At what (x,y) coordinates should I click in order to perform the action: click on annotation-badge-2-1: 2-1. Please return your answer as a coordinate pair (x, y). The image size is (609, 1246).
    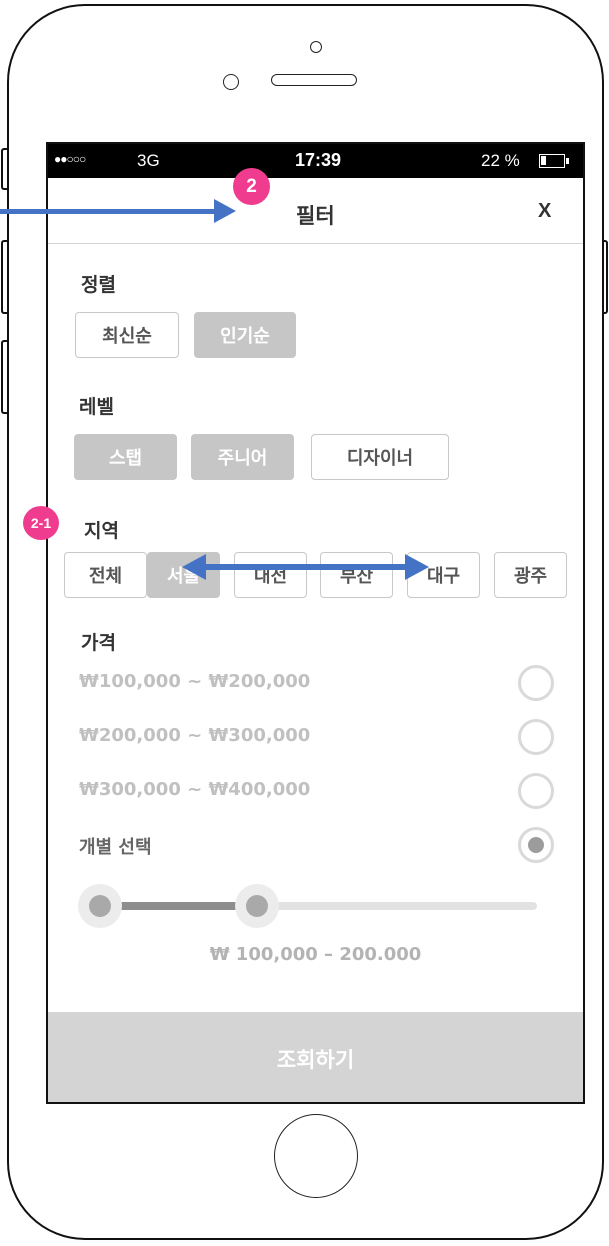
    Looking at the image, I should click on (41, 523).